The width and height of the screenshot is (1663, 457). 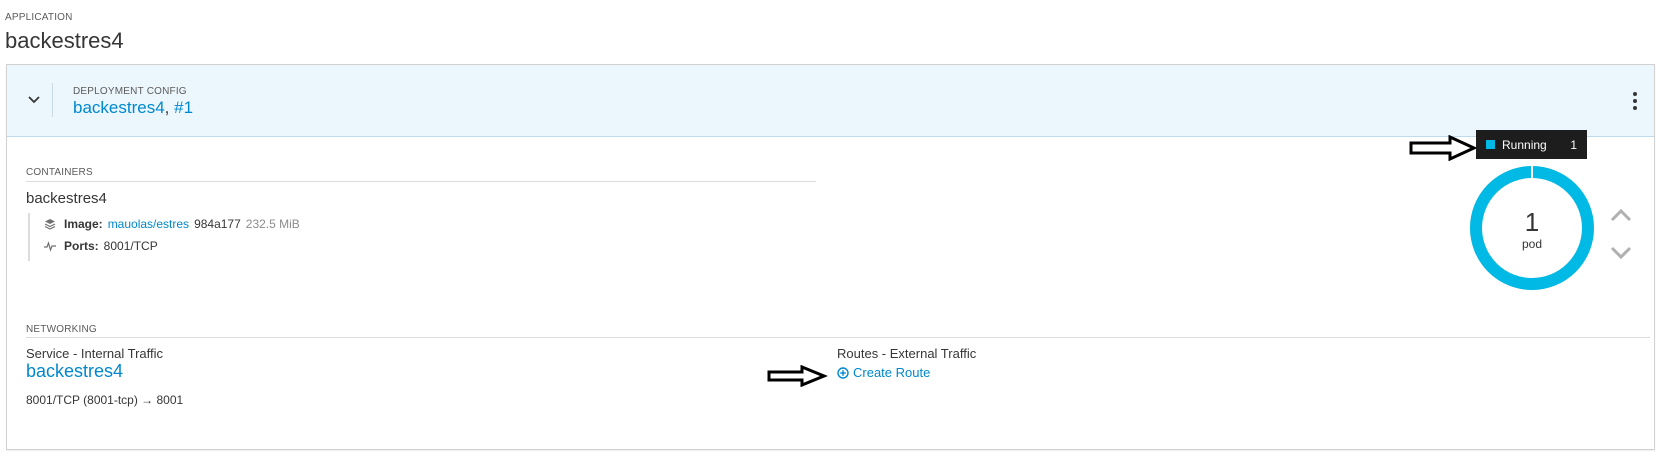 What do you see at coordinates (421, 181) in the screenshot?
I see `containers-divider` at bounding box center [421, 181].